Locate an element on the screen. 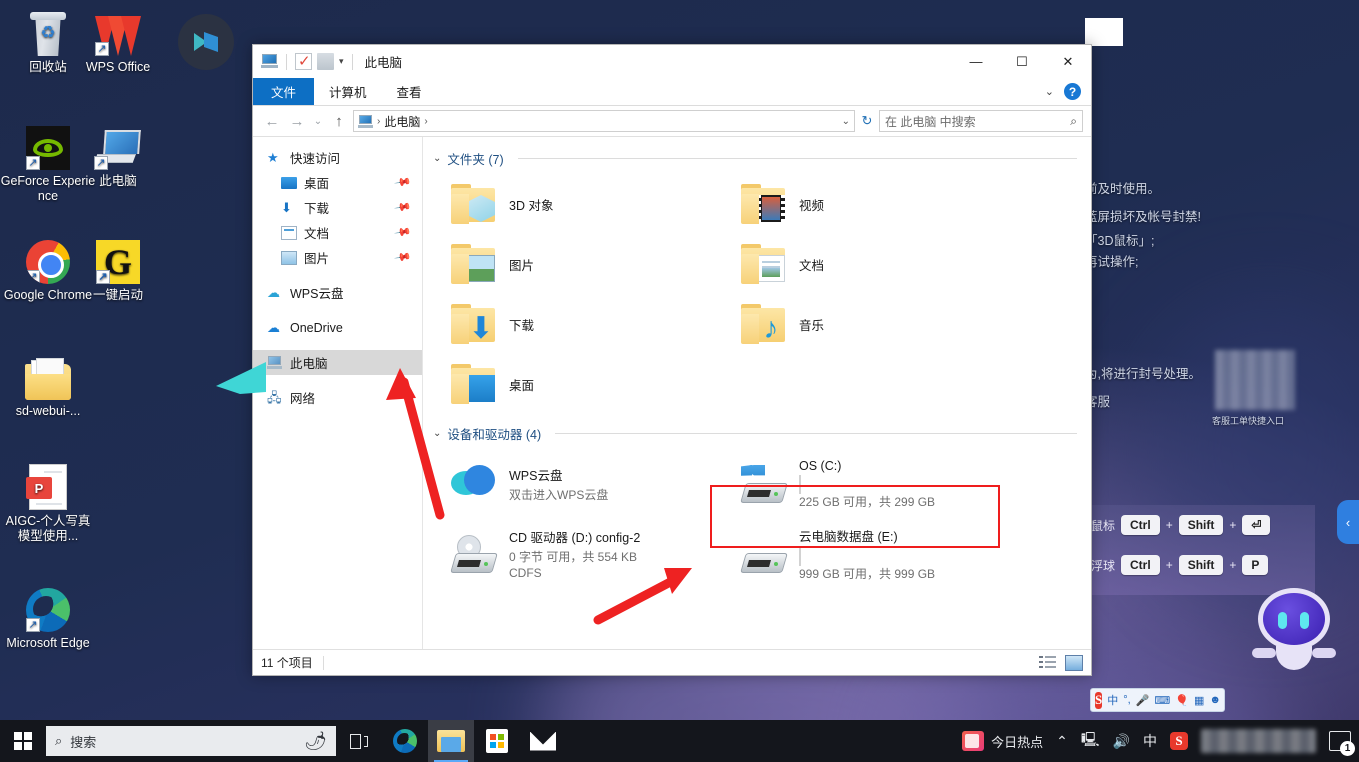 The image size is (1359, 762). refresh-button: ↻ is located at coordinates (867, 121).